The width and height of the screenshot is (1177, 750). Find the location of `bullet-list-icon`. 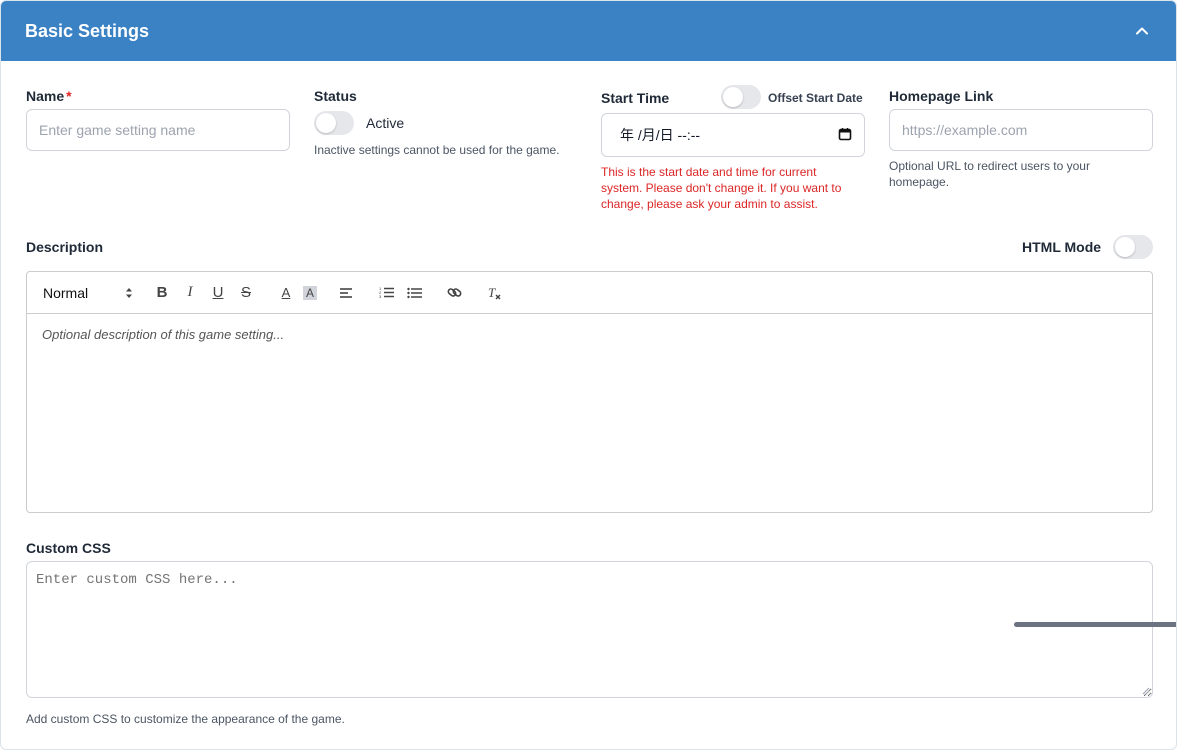

bullet-list-icon is located at coordinates (414, 293).